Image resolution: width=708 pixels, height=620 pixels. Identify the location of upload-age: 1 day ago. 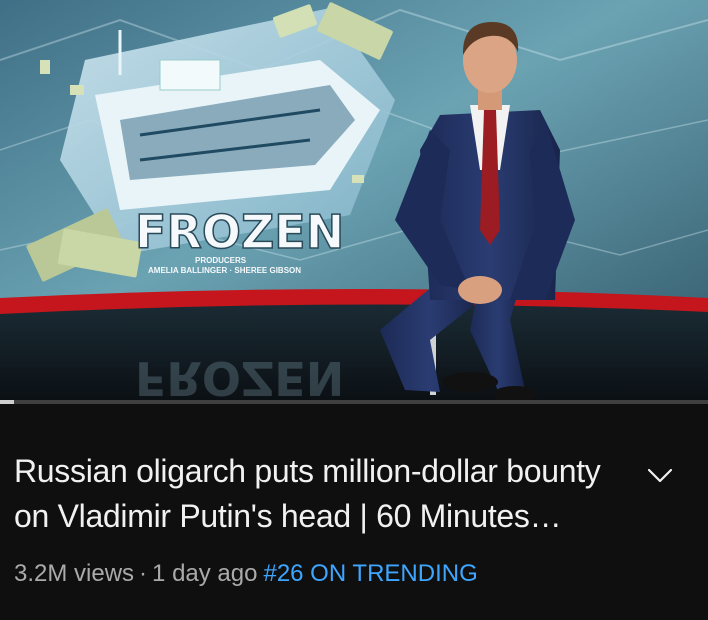
(205, 573).